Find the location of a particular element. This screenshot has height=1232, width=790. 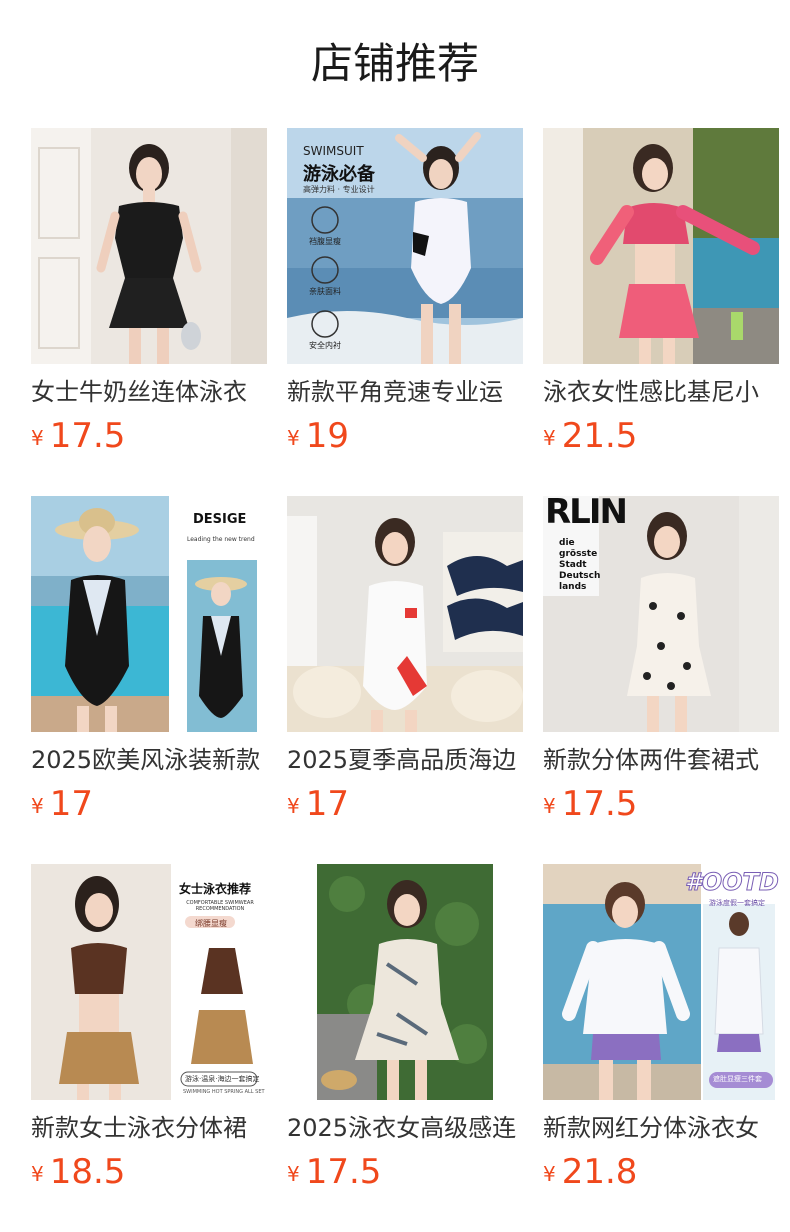

product-title: 新款平角竞速专业运 is located at coordinates (405, 392).